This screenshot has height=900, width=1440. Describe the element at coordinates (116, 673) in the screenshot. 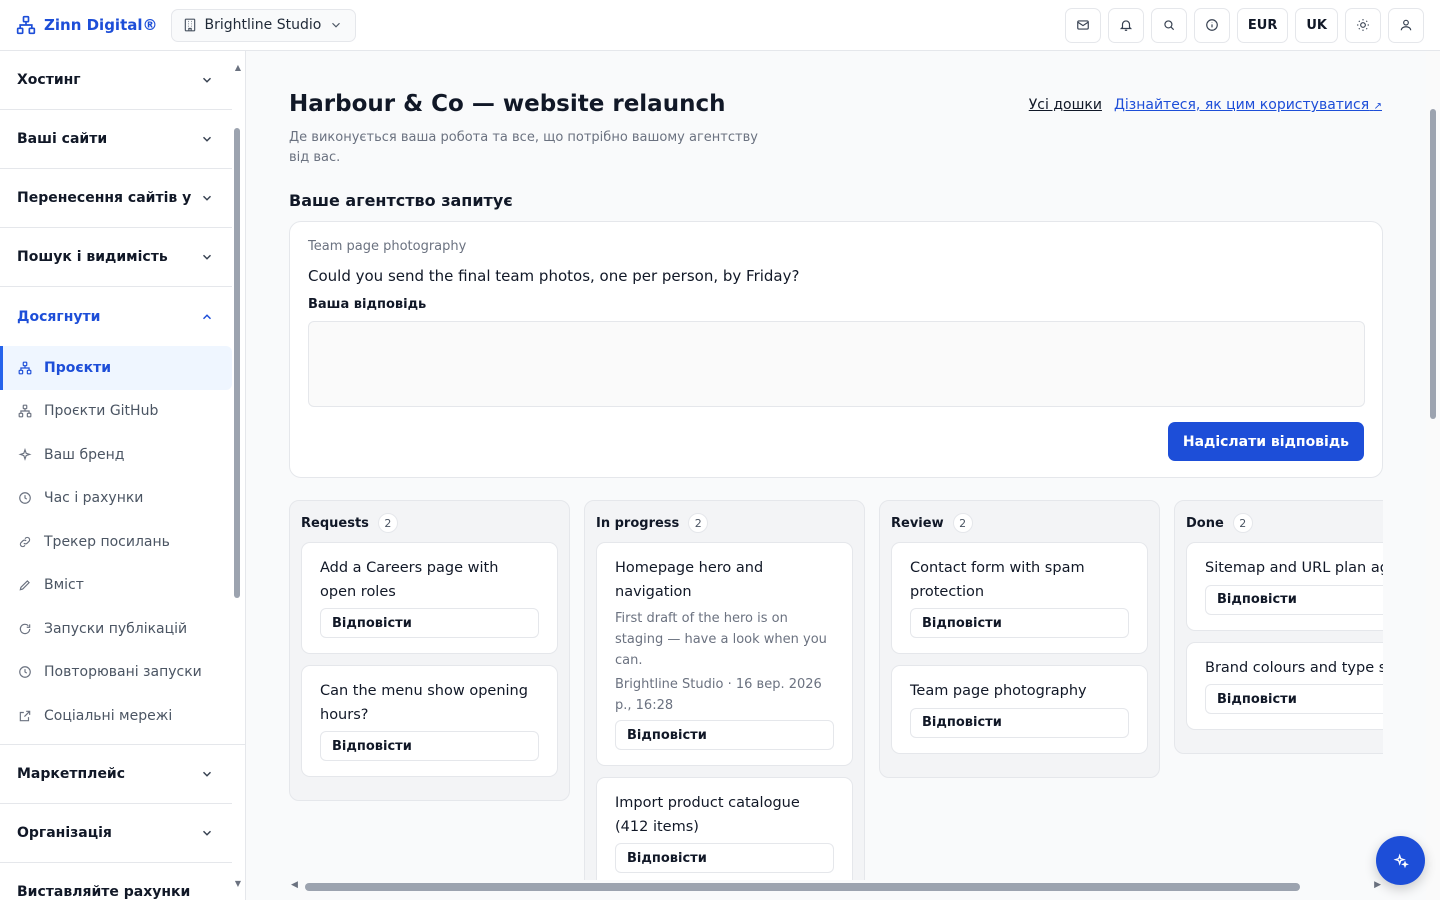

I see `sidebar-item-recurring-runs: Повторювані запуски` at that location.